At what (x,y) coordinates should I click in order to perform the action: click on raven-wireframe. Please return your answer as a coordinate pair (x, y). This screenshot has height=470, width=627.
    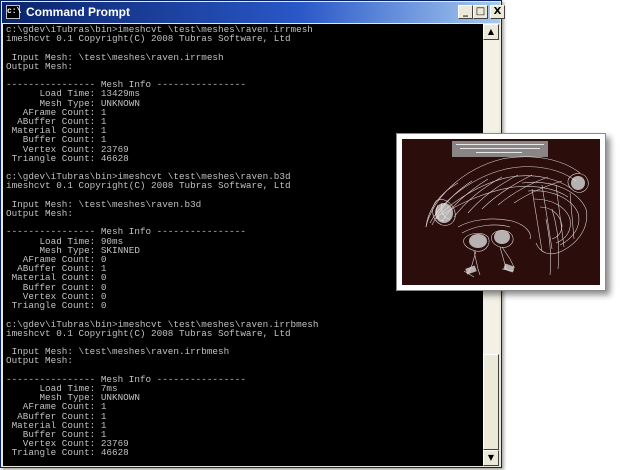
    Looking at the image, I should click on (507, 217).